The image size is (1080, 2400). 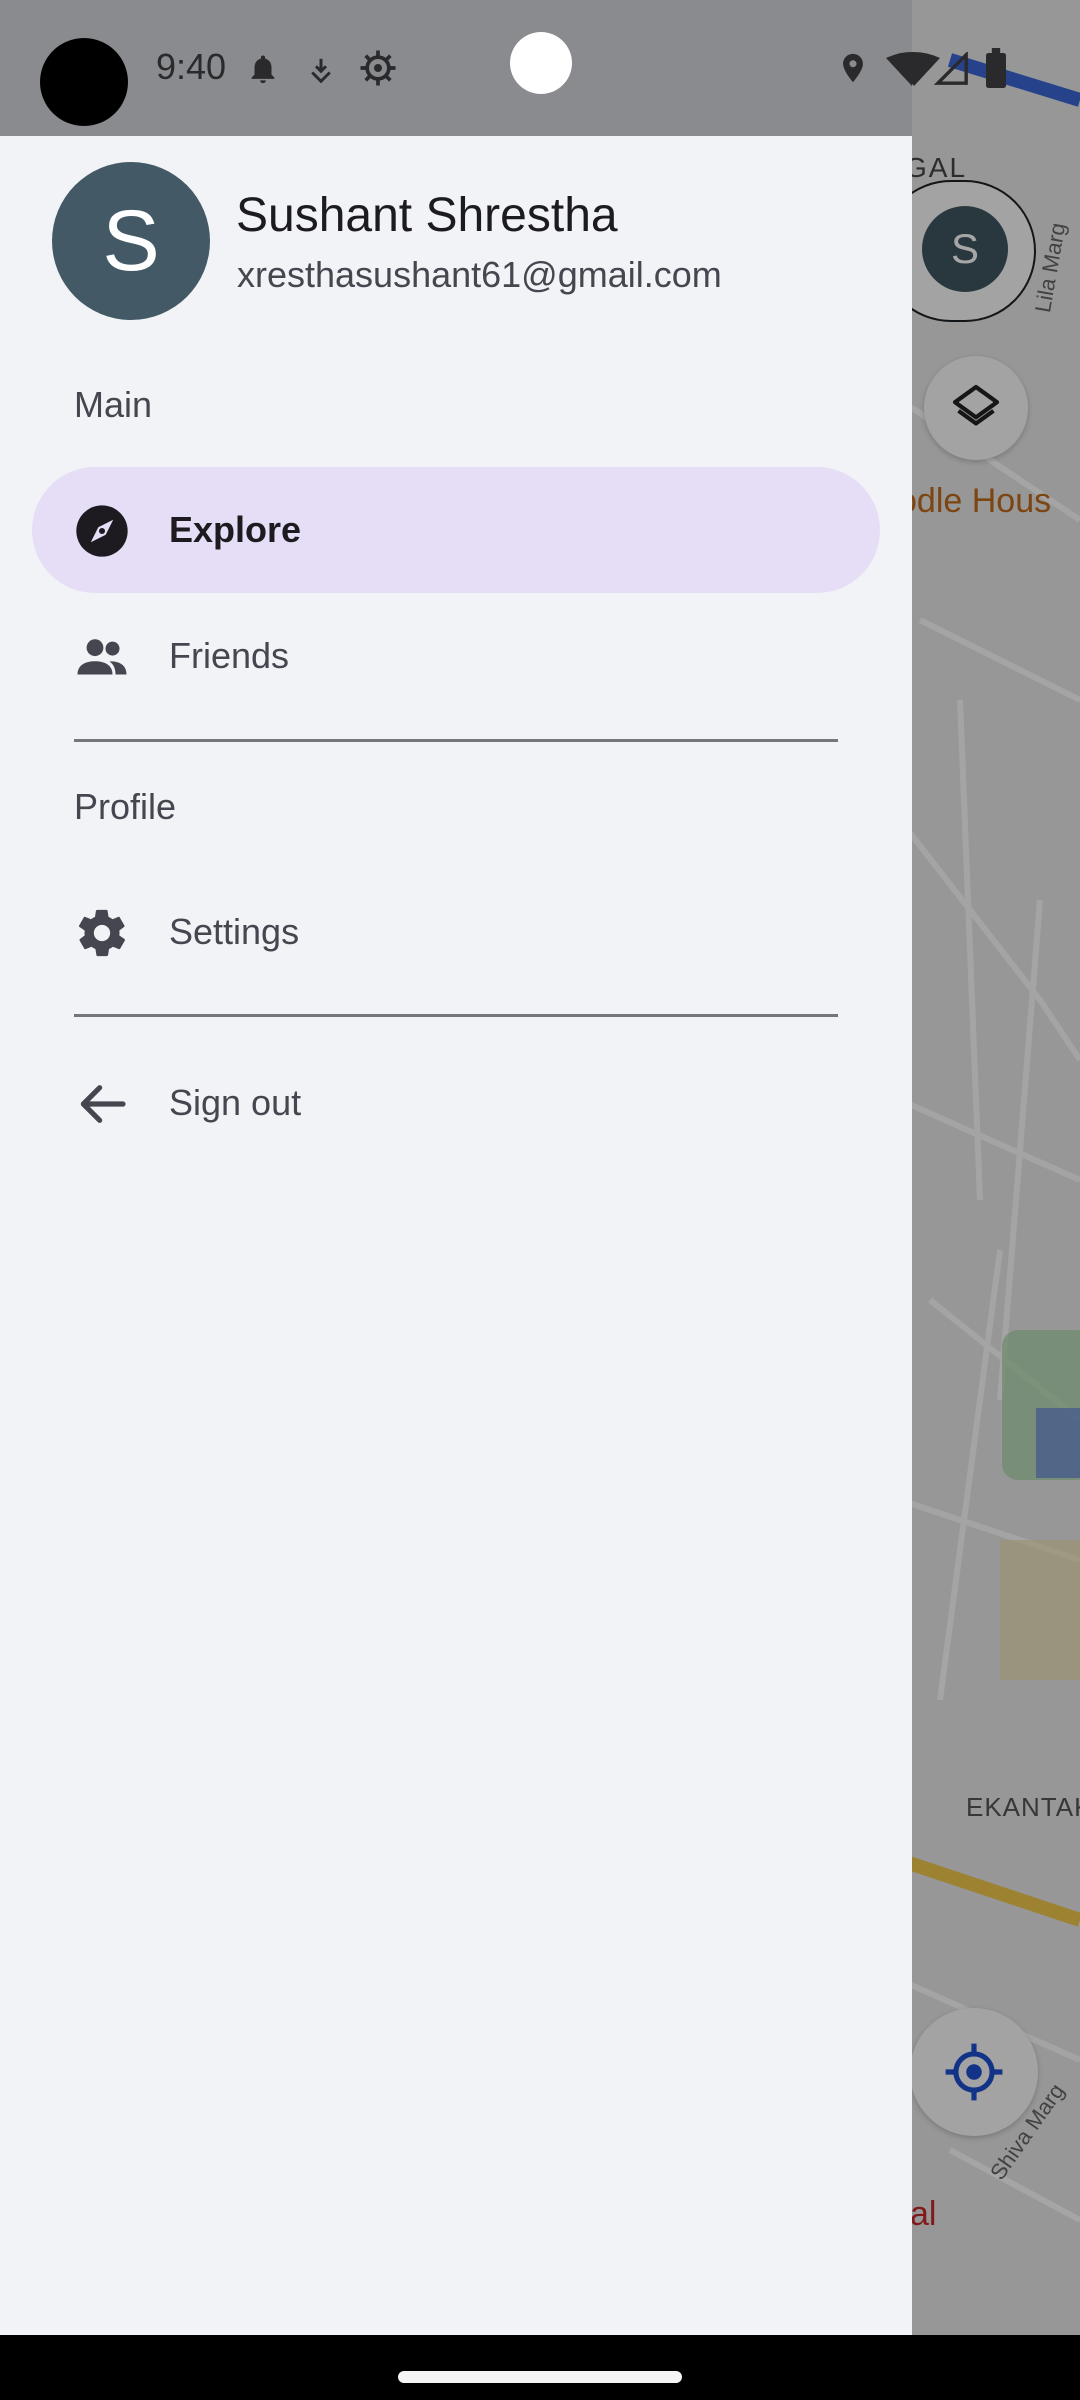 I want to click on drawer-item-sign-out-label: Sign out, so click(x=235, y=1102).